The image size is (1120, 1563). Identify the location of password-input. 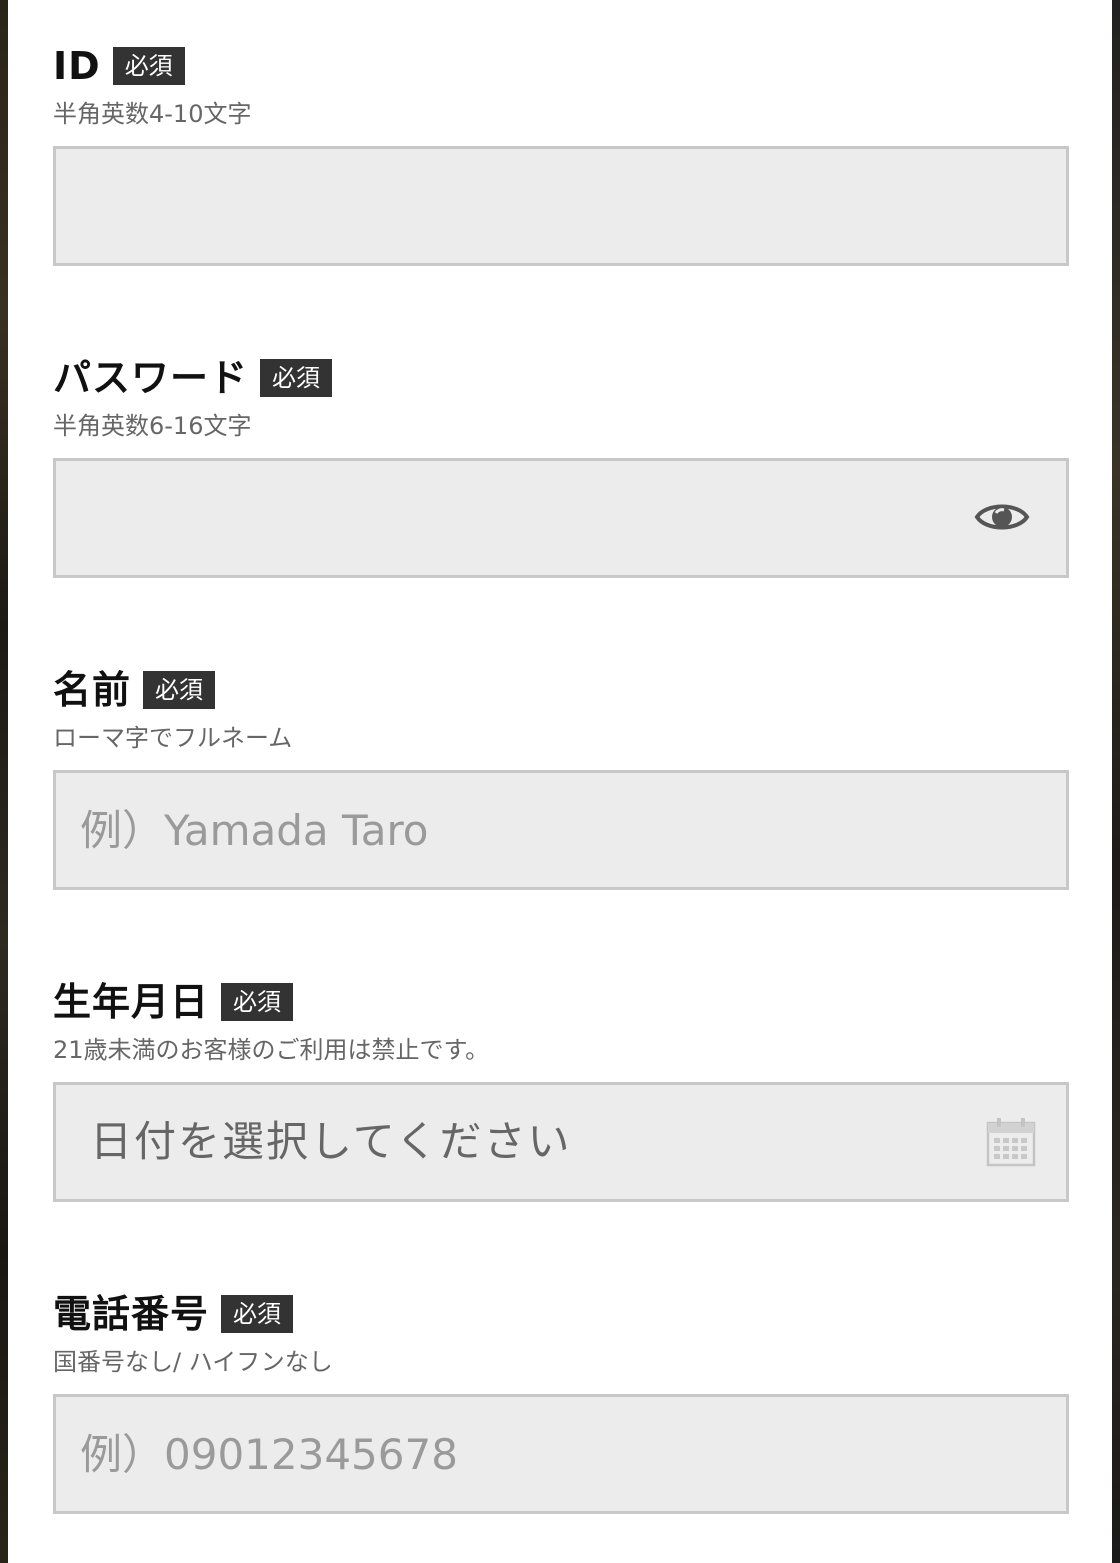
(561, 518).